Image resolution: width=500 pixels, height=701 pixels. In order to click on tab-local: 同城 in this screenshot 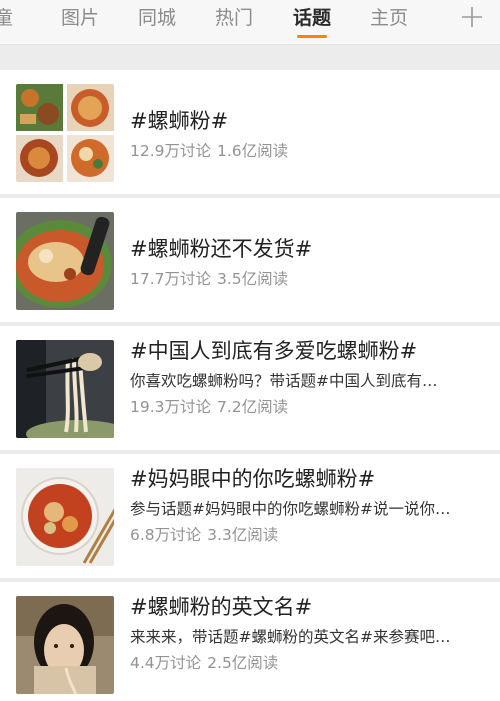, I will do `click(157, 19)`.